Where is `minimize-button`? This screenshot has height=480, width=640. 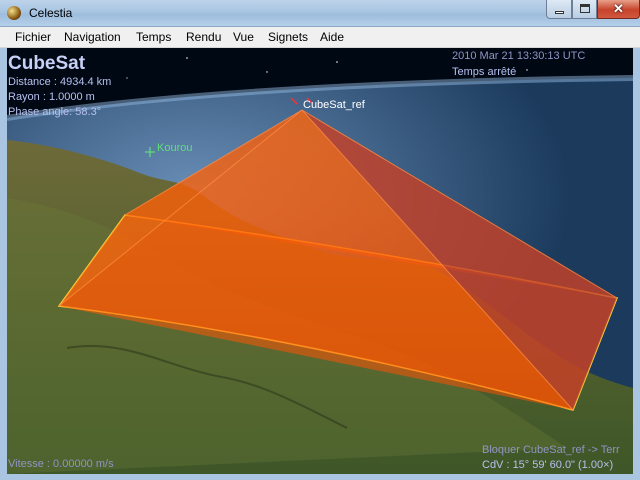 minimize-button is located at coordinates (559, 9).